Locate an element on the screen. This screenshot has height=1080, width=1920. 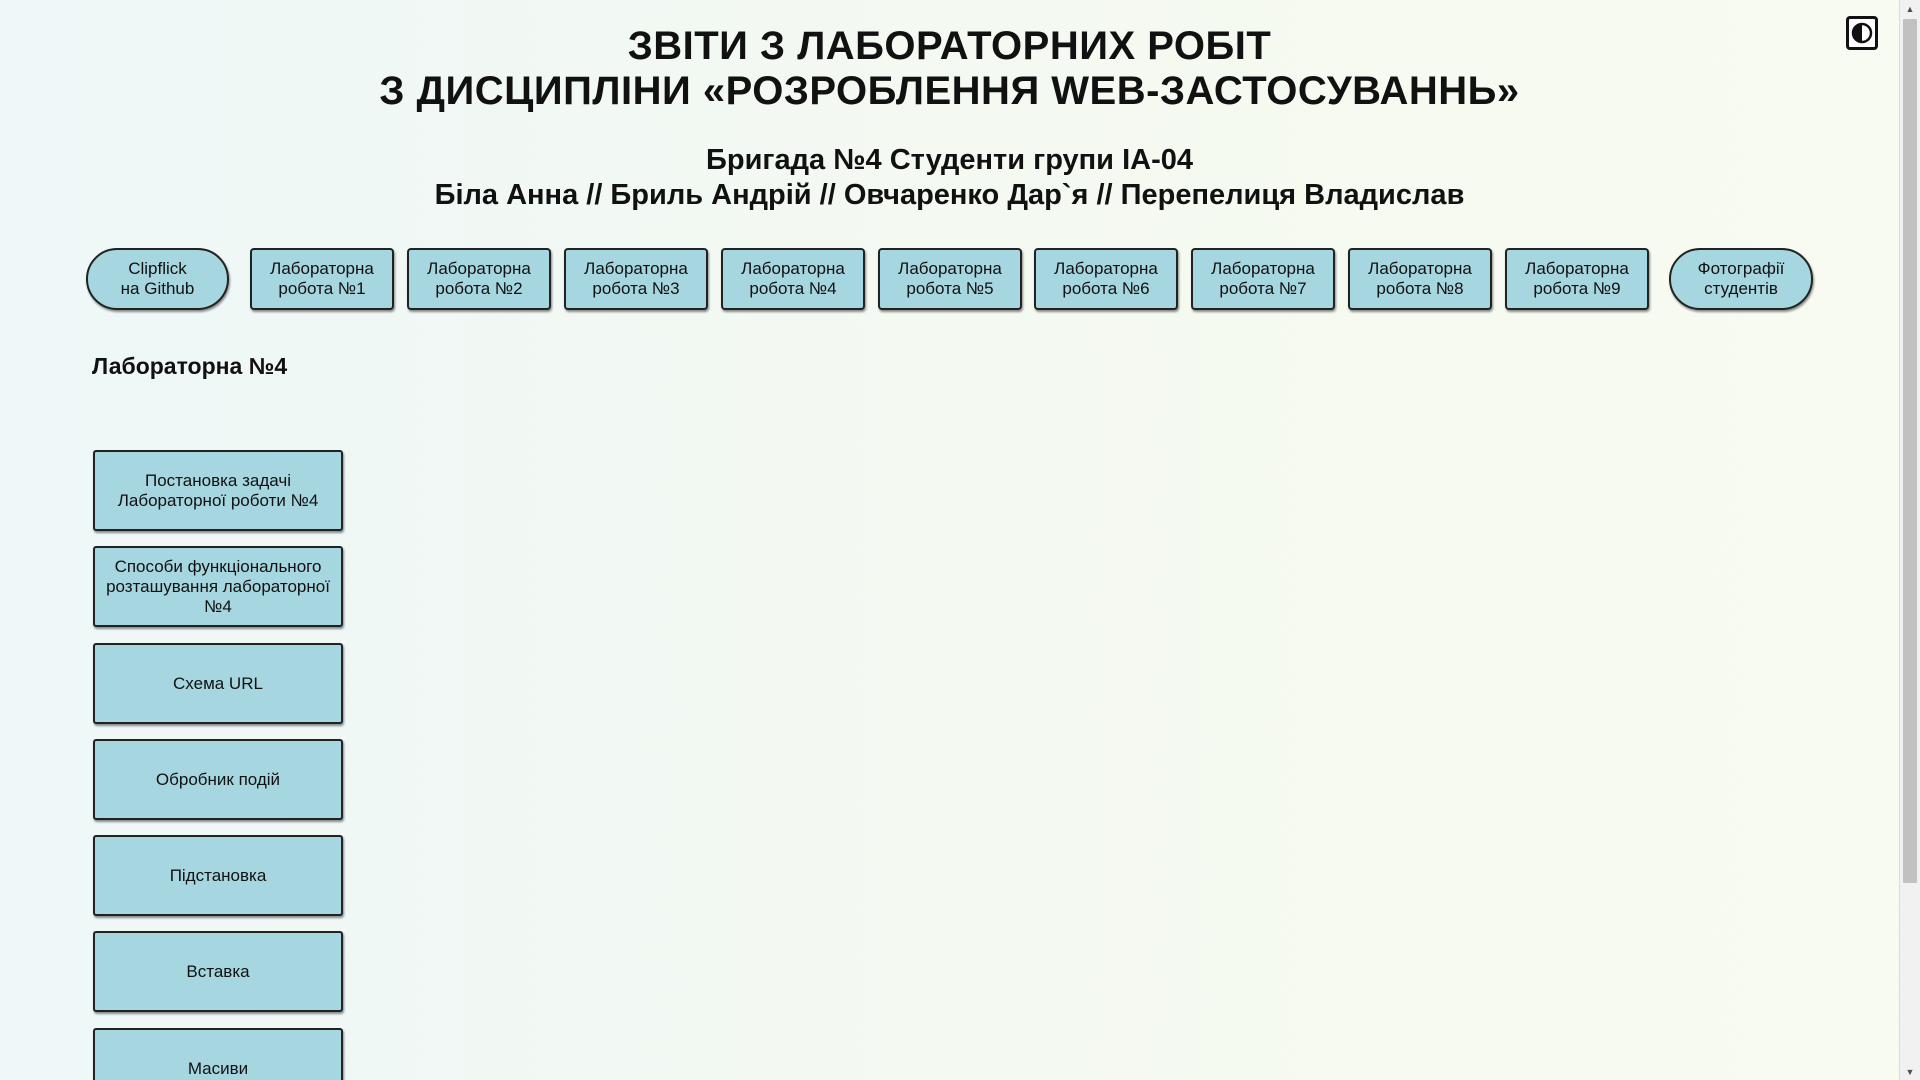
scroll-up-icon: ▲ is located at coordinates (1910, 8).